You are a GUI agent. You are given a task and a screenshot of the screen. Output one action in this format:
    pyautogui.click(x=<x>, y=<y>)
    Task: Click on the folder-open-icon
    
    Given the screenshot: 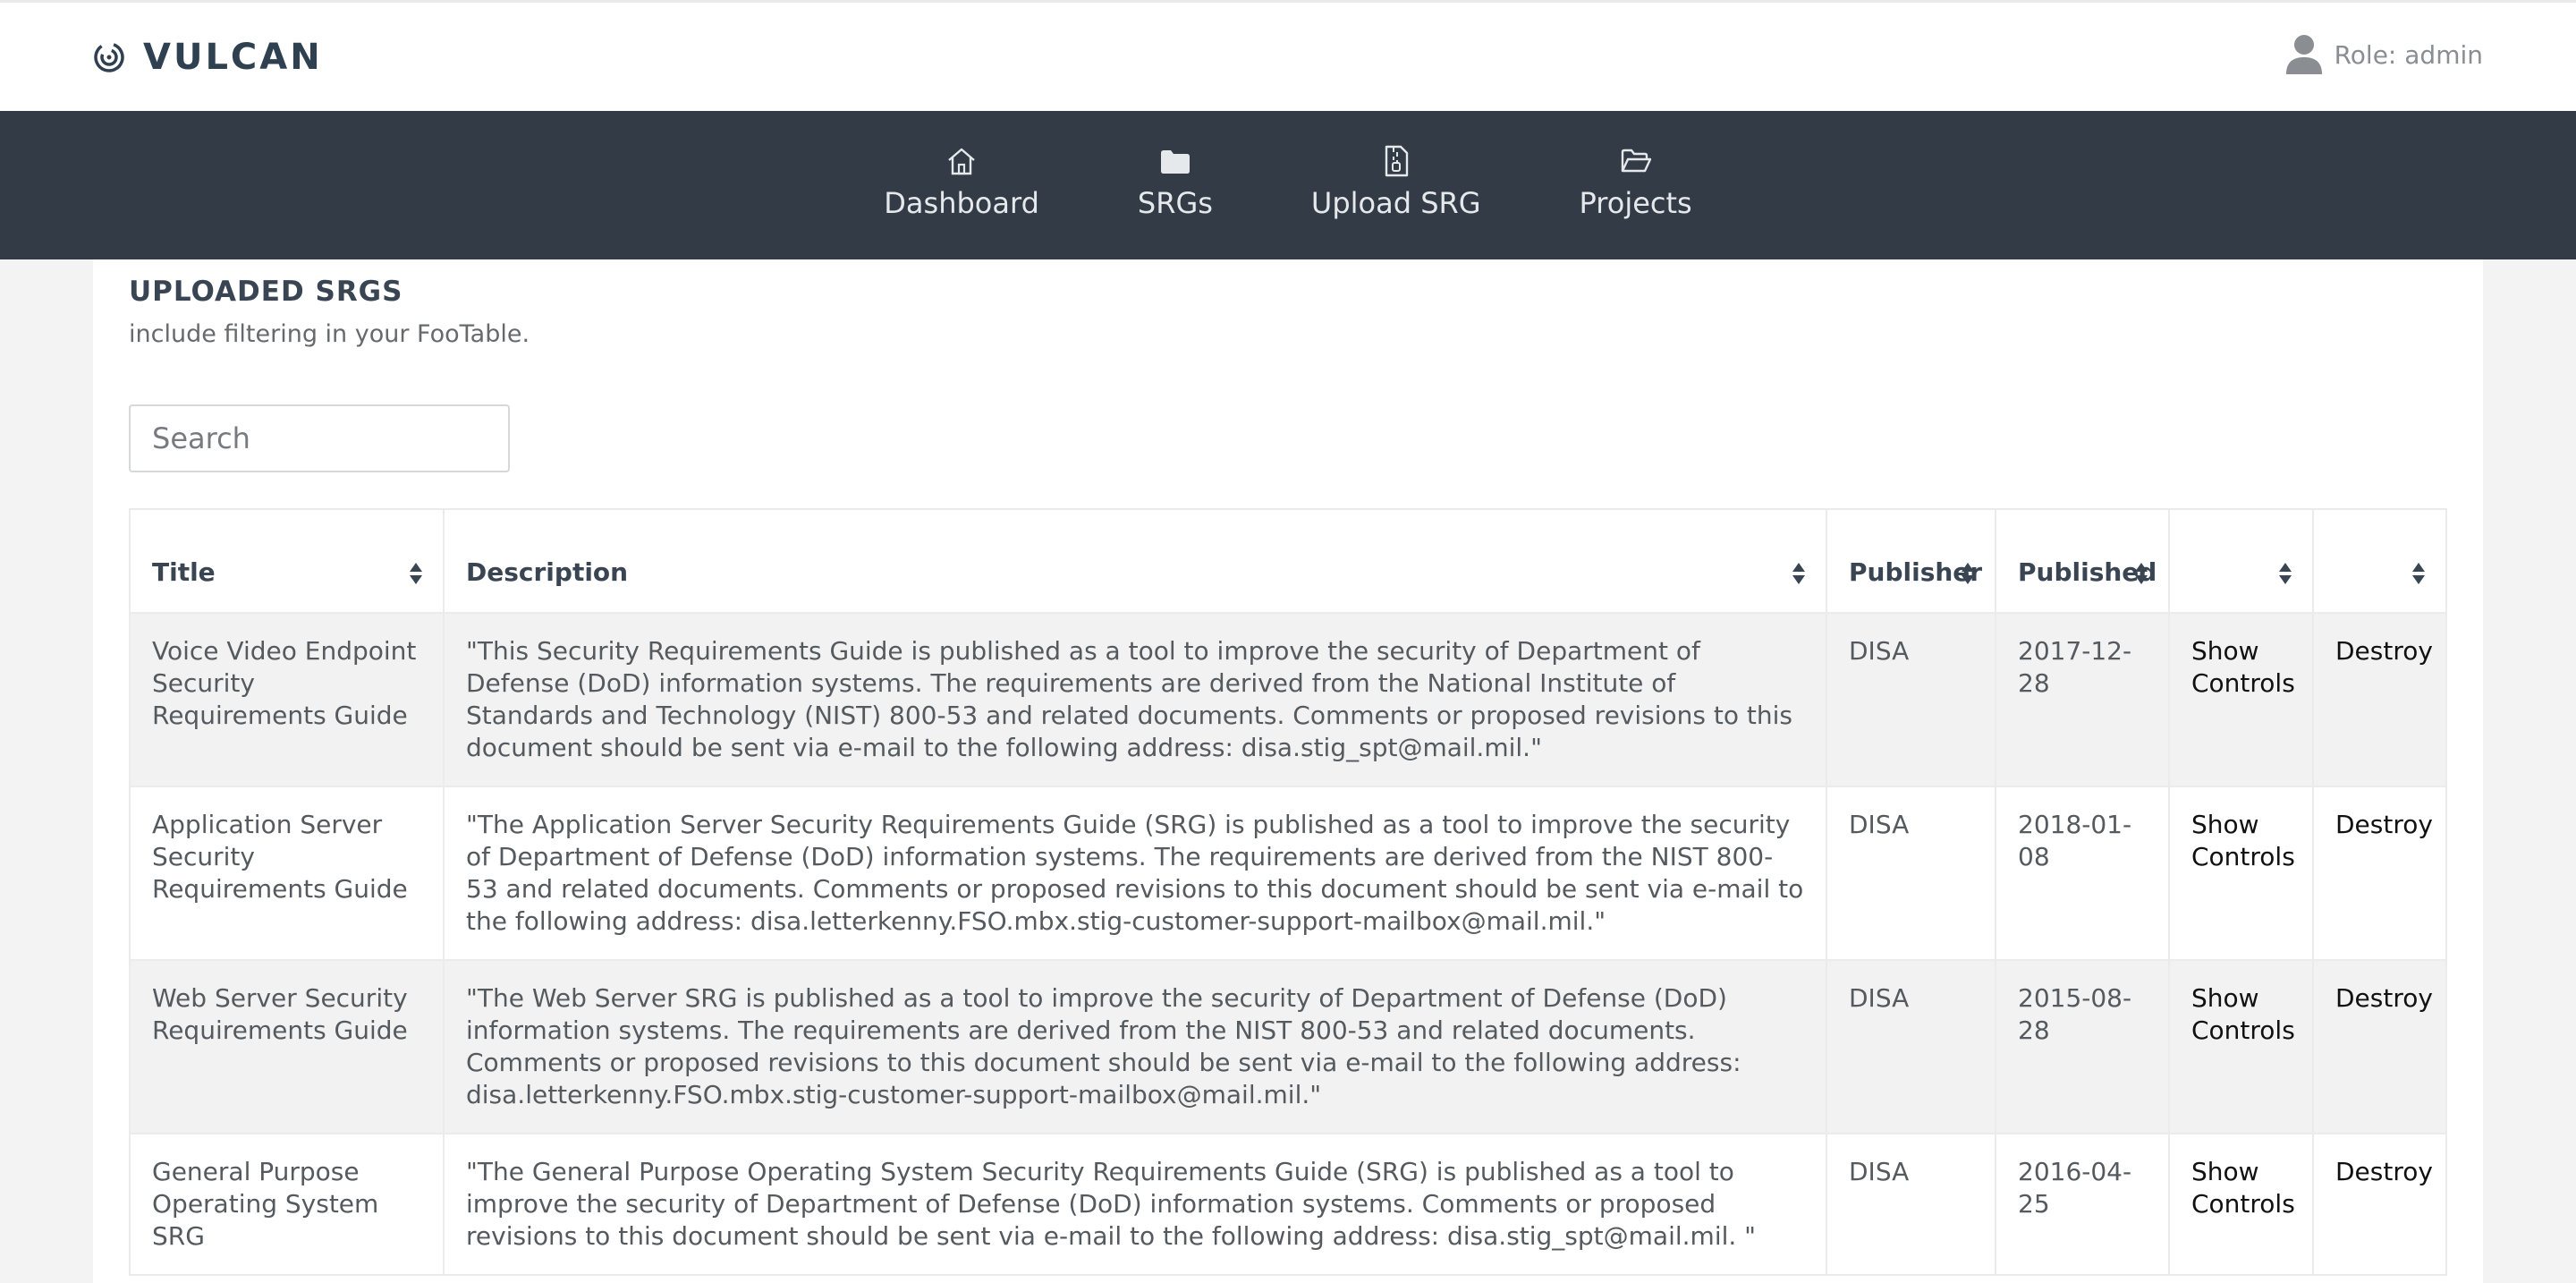 What is the action you would take?
    pyautogui.click(x=1636, y=161)
    